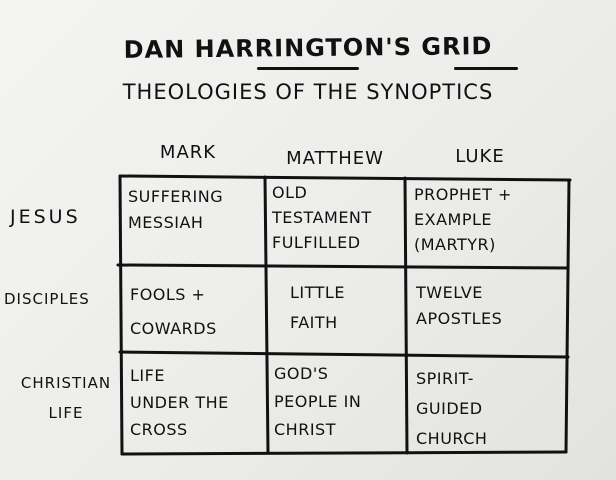 The width and height of the screenshot is (616, 480). What do you see at coordinates (335, 158) in the screenshot?
I see `column-header-matthew: MATTHEW` at bounding box center [335, 158].